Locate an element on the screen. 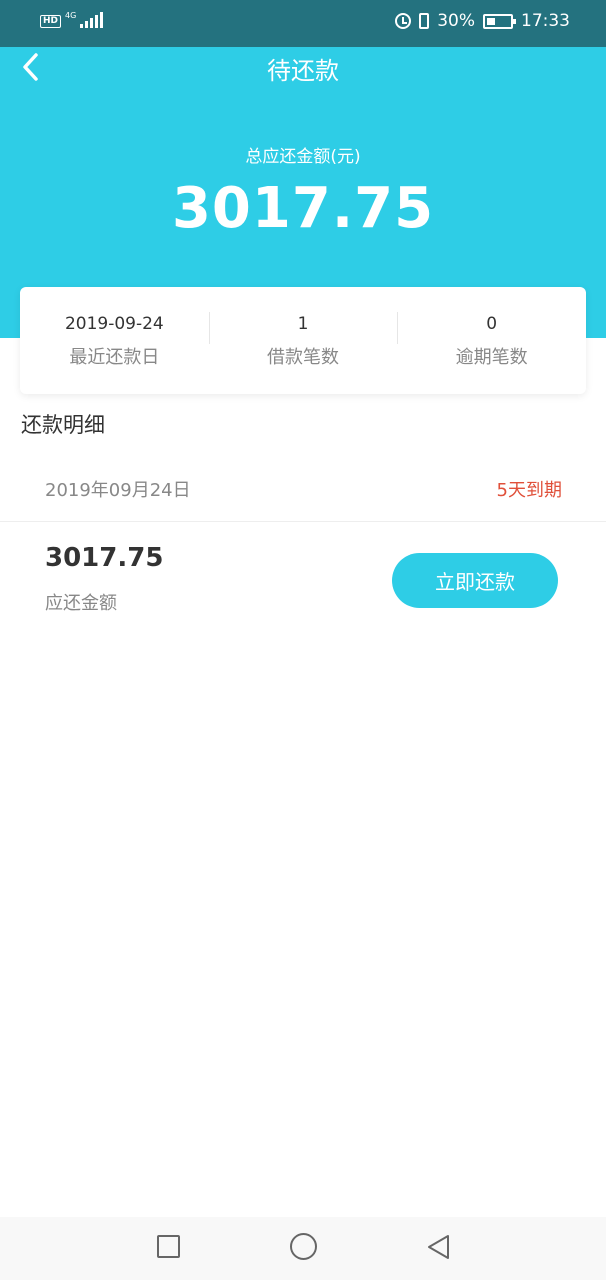 This screenshot has width=606, height=1280. total-amount-value: 3017.75 is located at coordinates (303, 208).